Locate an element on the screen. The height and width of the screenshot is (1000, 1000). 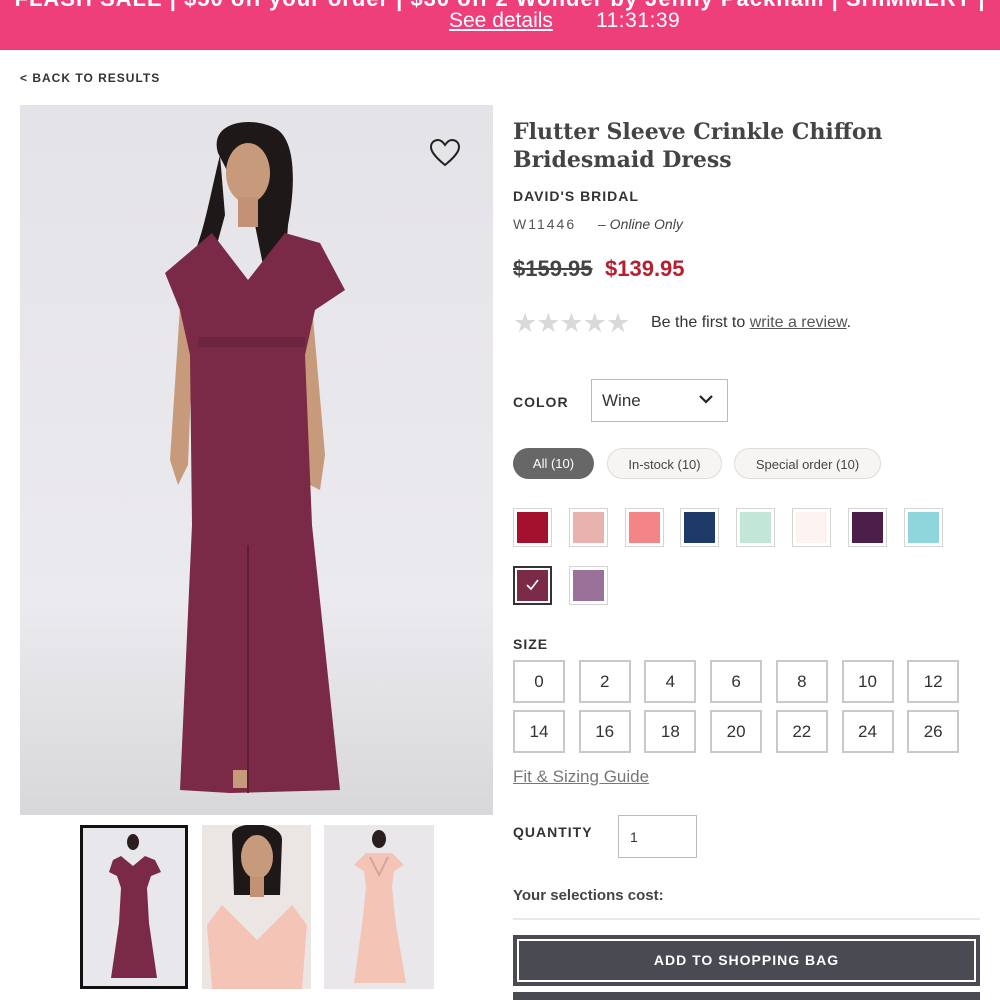
filter-special-order: Special order (10) is located at coordinates (807, 463).